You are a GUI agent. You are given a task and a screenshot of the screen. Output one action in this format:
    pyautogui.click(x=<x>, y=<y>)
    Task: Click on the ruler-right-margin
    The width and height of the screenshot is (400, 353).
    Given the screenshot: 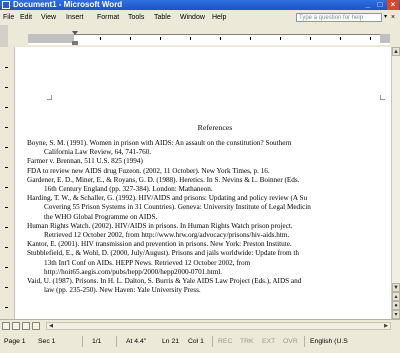 What is the action you would take?
    pyautogui.click(x=385, y=38)
    